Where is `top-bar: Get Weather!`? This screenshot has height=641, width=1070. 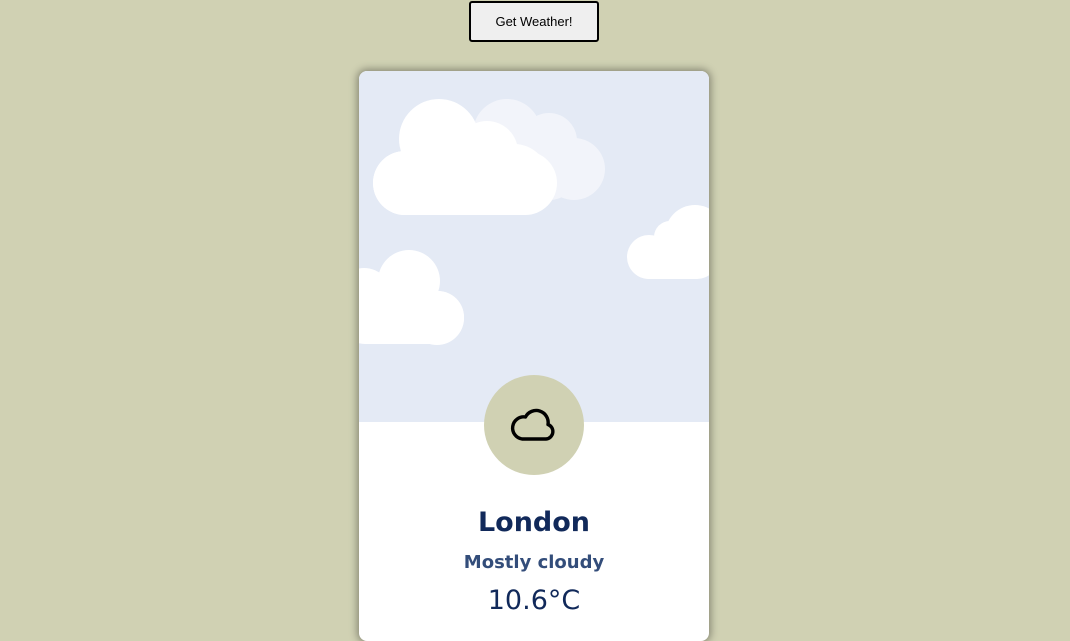
top-bar: Get Weather! is located at coordinates (535, 22).